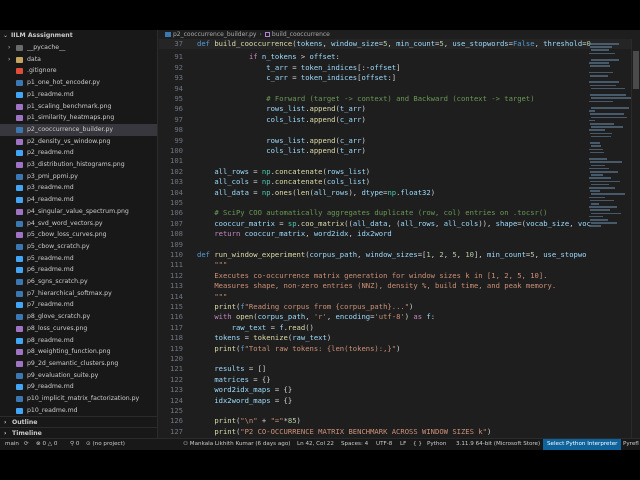 This screenshot has height=480, width=640. What do you see at coordinates (46, 444) in the screenshot?
I see `problems-indicator: ⊗ 0 △ 0` at bounding box center [46, 444].